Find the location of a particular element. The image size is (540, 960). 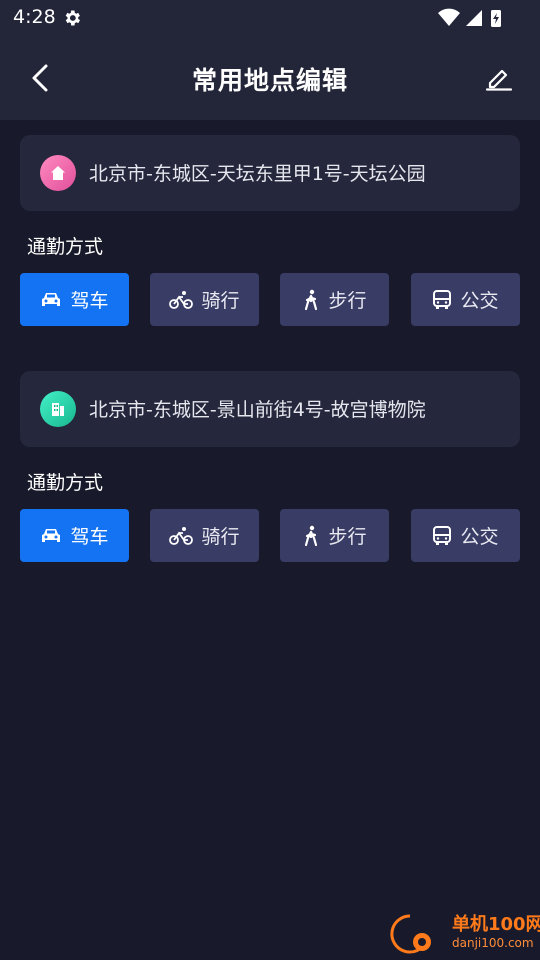

watermark-url: danji100.com is located at coordinates (493, 943).